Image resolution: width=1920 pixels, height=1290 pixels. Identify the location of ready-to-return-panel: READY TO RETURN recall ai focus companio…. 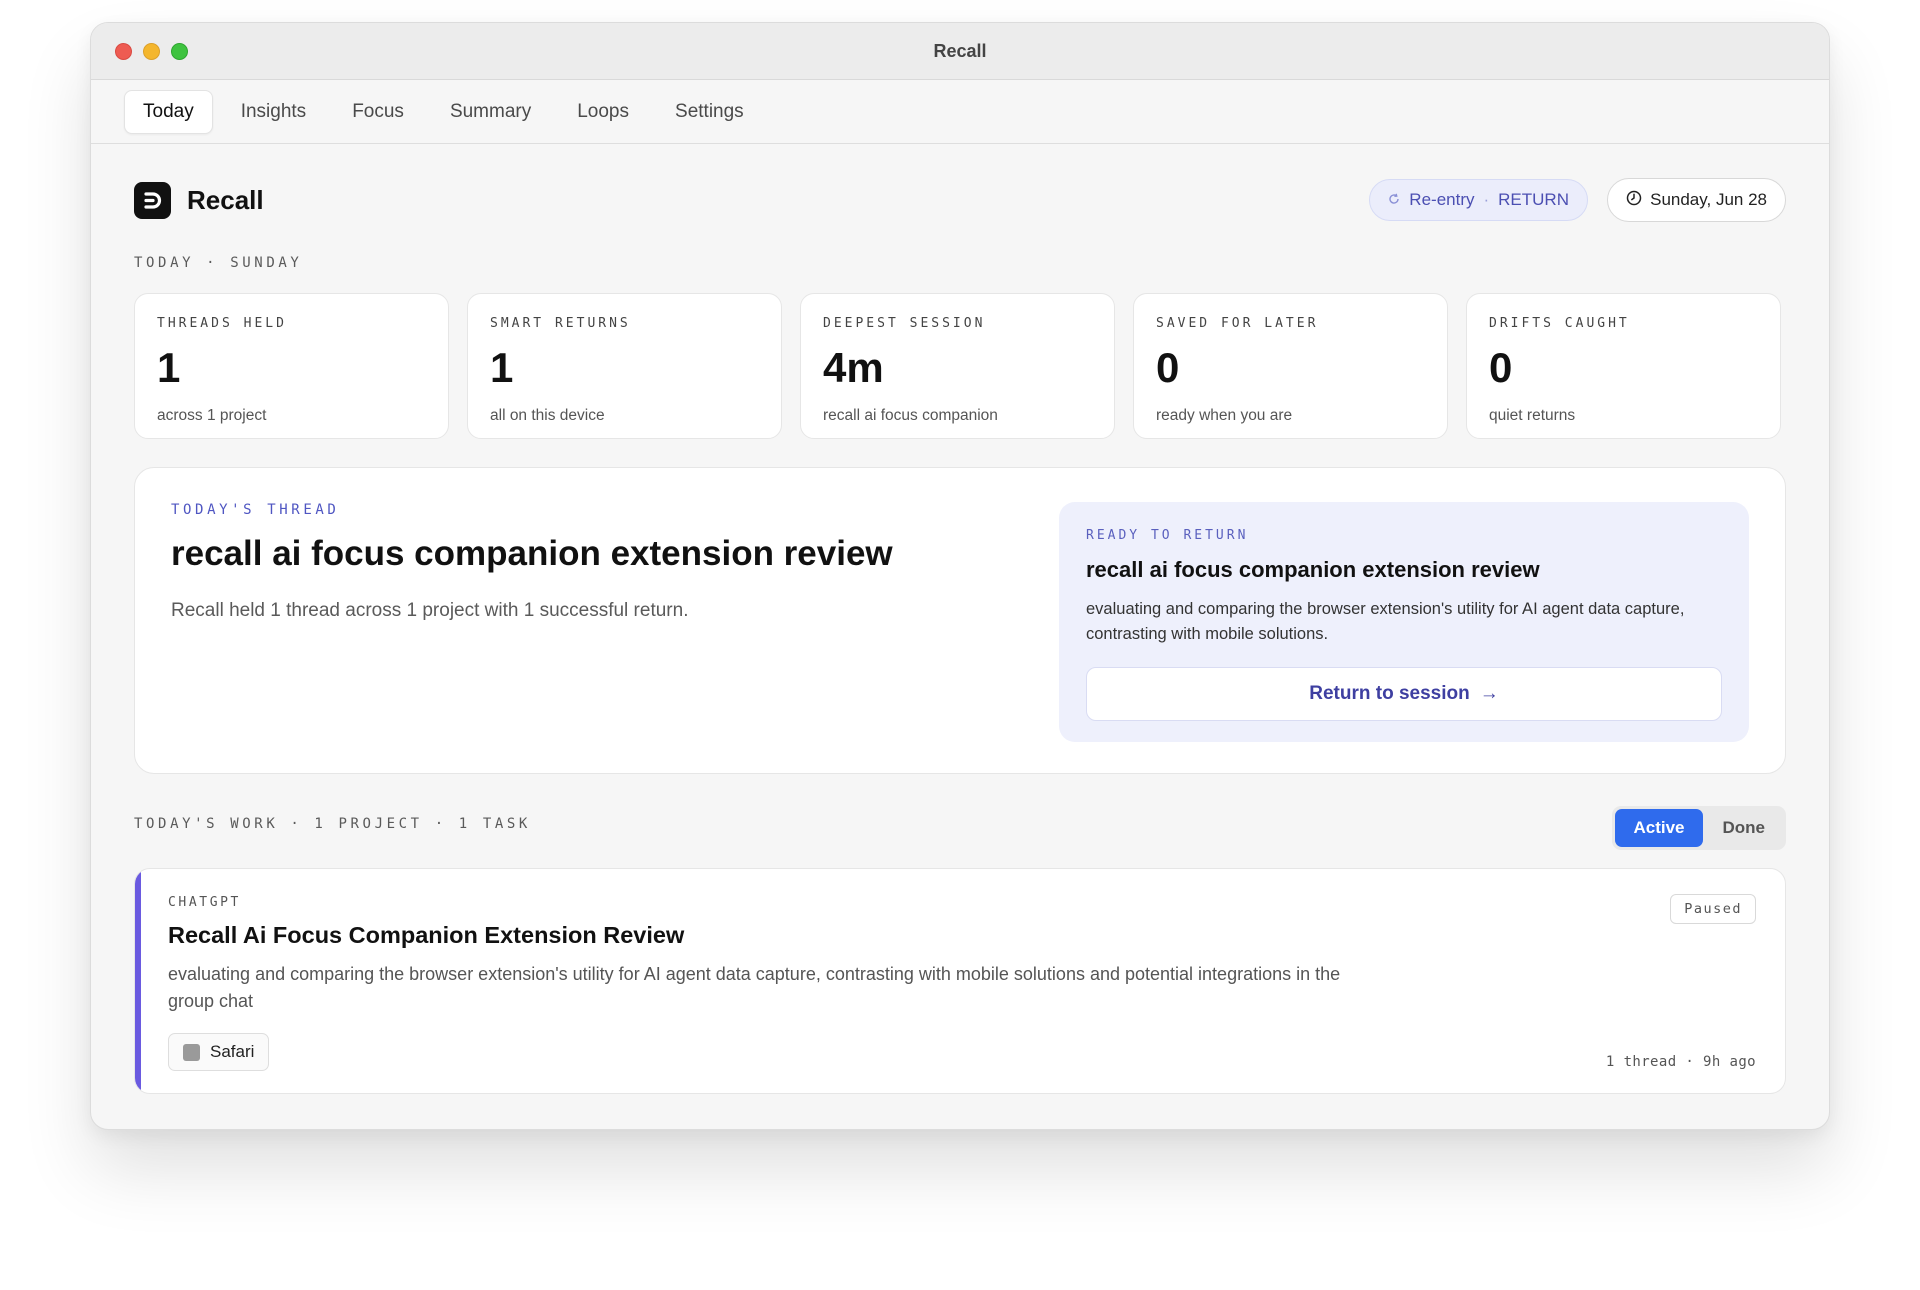
(1404, 622).